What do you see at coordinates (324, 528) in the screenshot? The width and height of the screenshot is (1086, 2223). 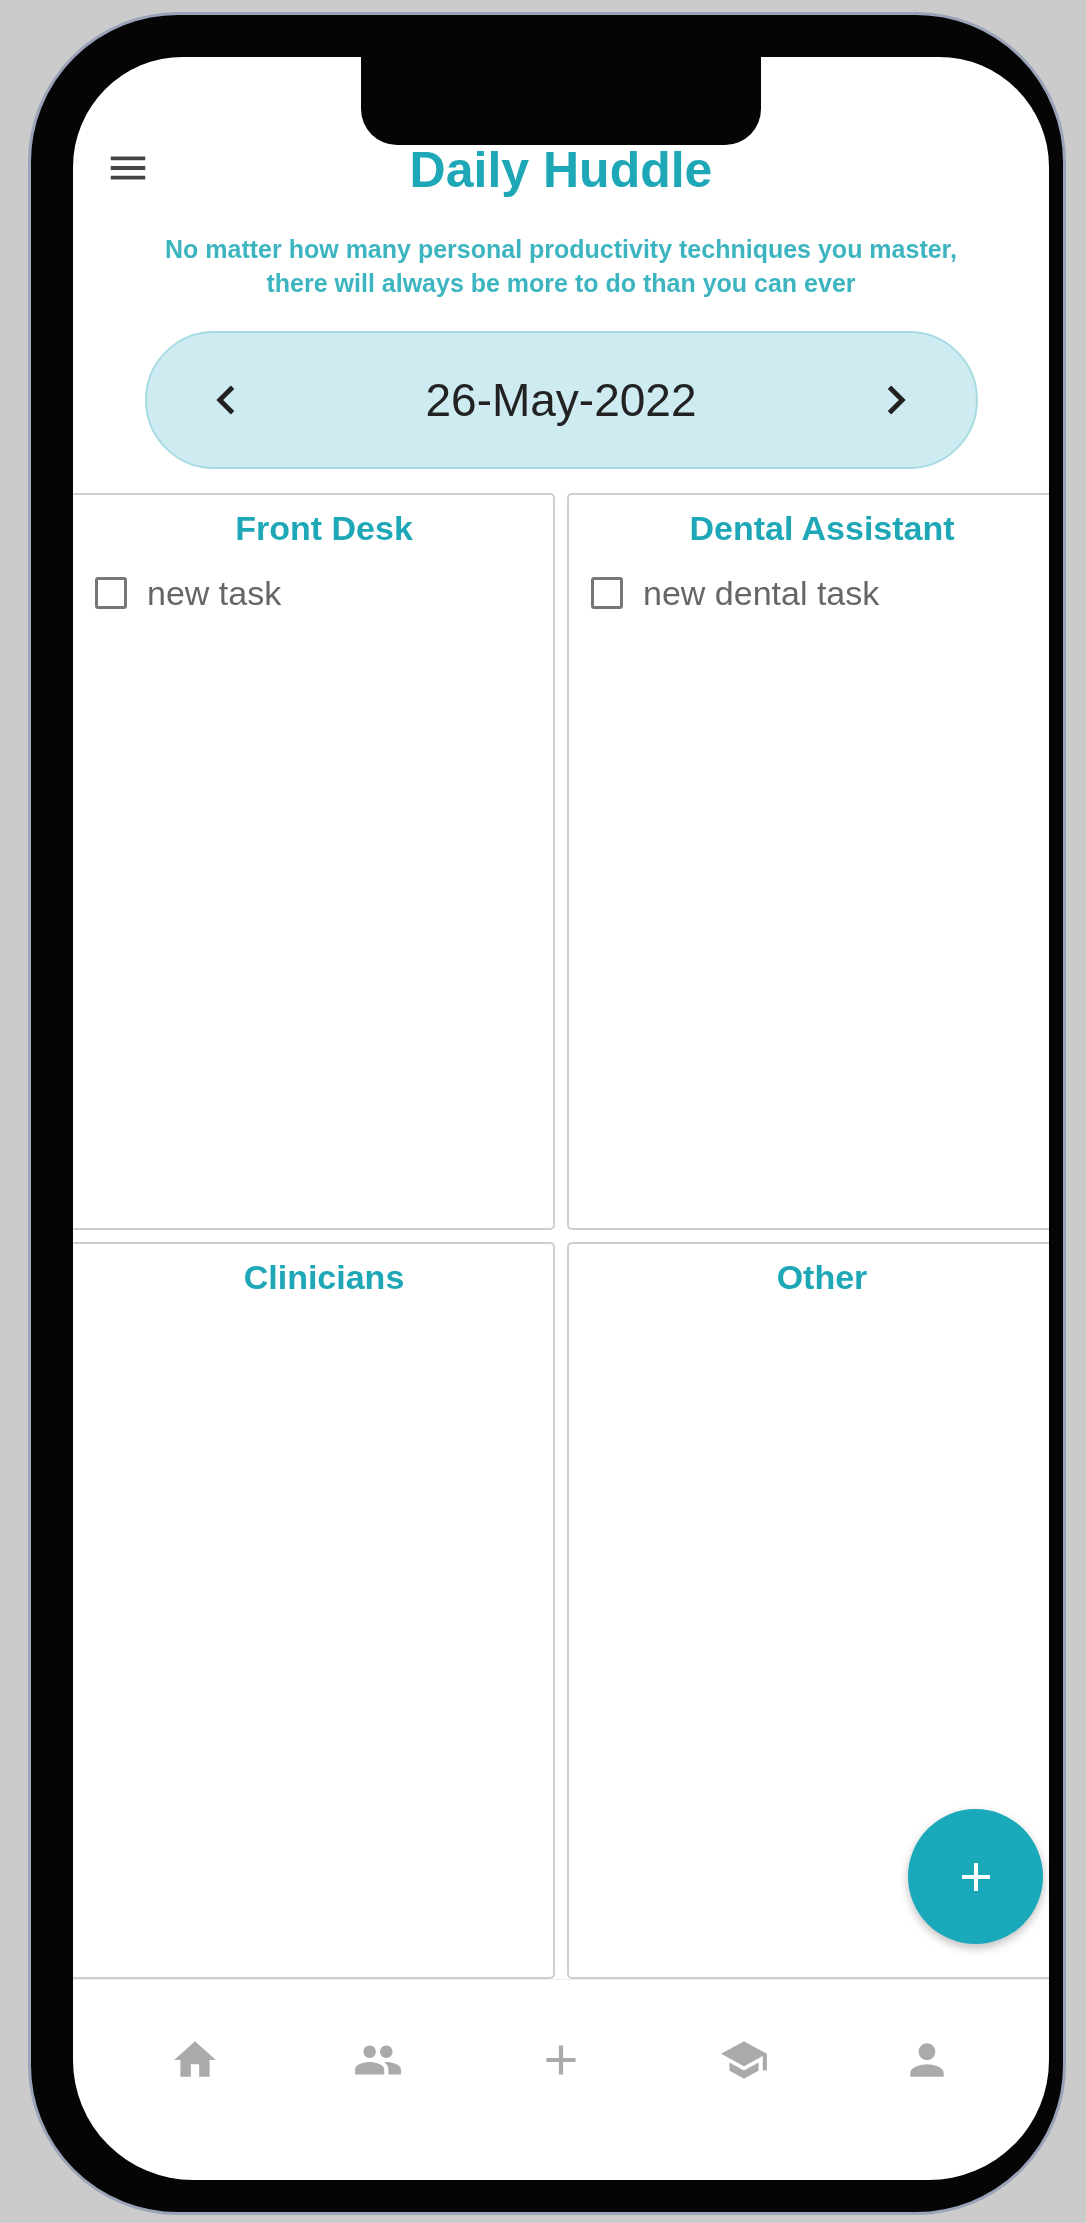 I see `panel-title: Front Desk` at bounding box center [324, 528].